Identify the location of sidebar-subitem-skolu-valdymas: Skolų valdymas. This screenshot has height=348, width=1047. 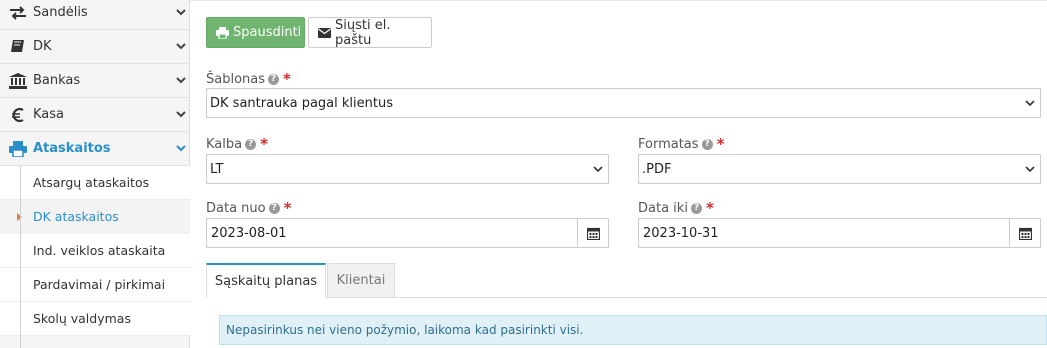
(95, 319).